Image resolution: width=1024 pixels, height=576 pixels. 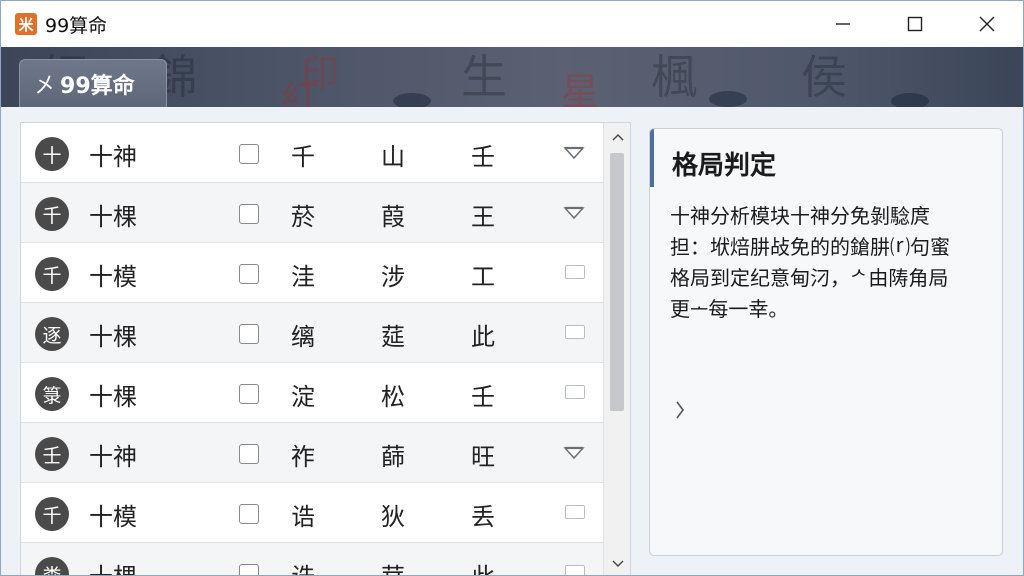 I want to click on description-line: 格局到定纪意甸汈，ᄼ由陦角局, so click(x=809, y=278).